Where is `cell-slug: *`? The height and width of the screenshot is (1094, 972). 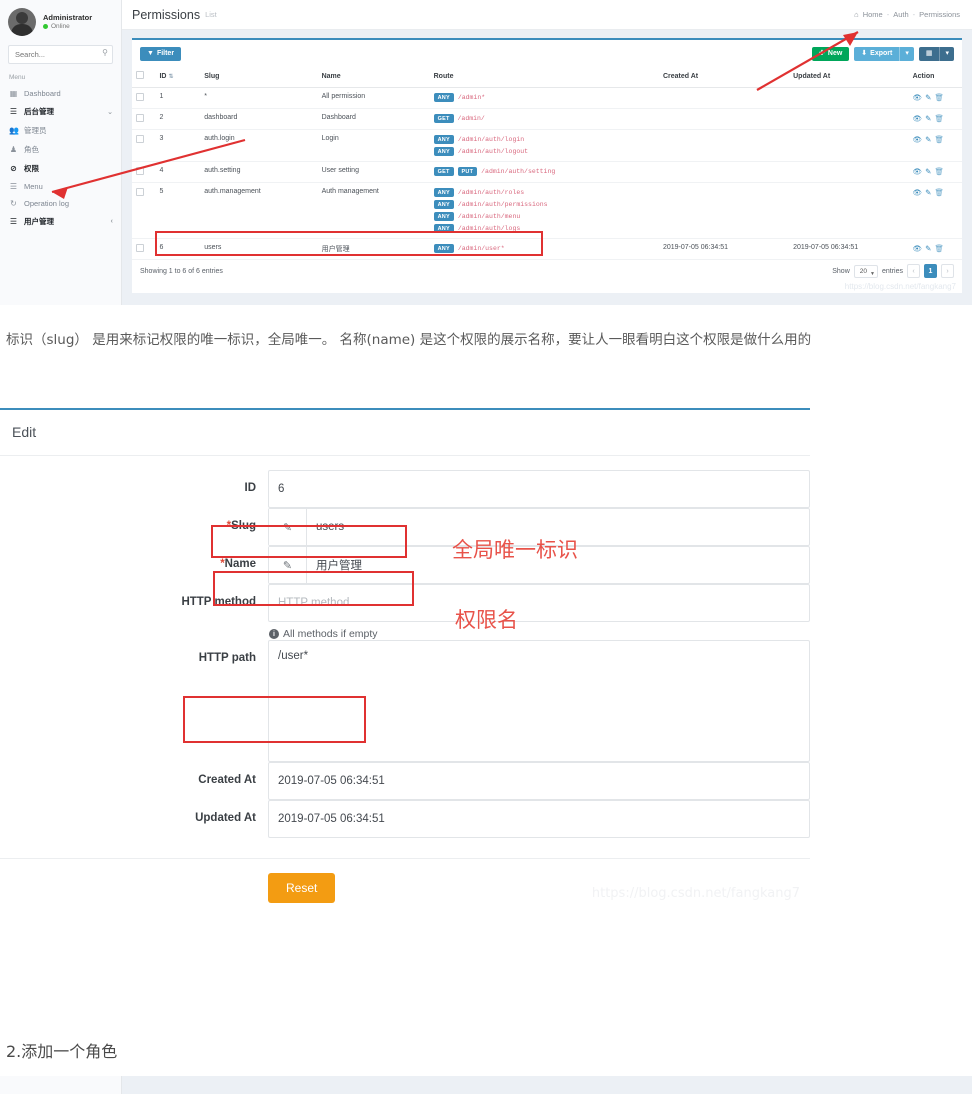
cell-slug: * is located at coordinates (259, 98).